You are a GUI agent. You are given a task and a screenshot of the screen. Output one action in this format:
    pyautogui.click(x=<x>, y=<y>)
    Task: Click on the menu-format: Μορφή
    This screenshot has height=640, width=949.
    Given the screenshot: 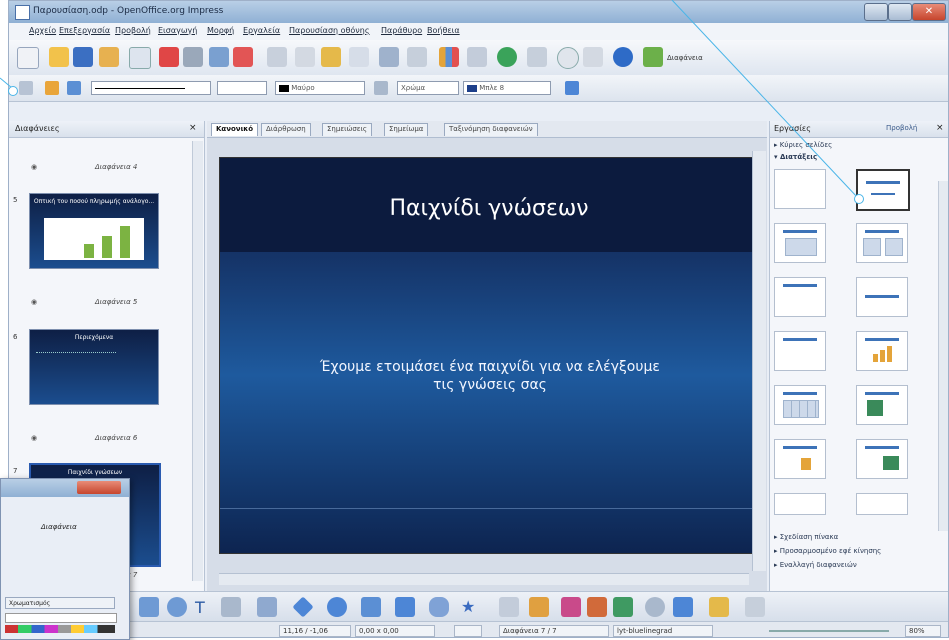 What is the action you would take?
    pyautogui.click(x=220, y=30)
    